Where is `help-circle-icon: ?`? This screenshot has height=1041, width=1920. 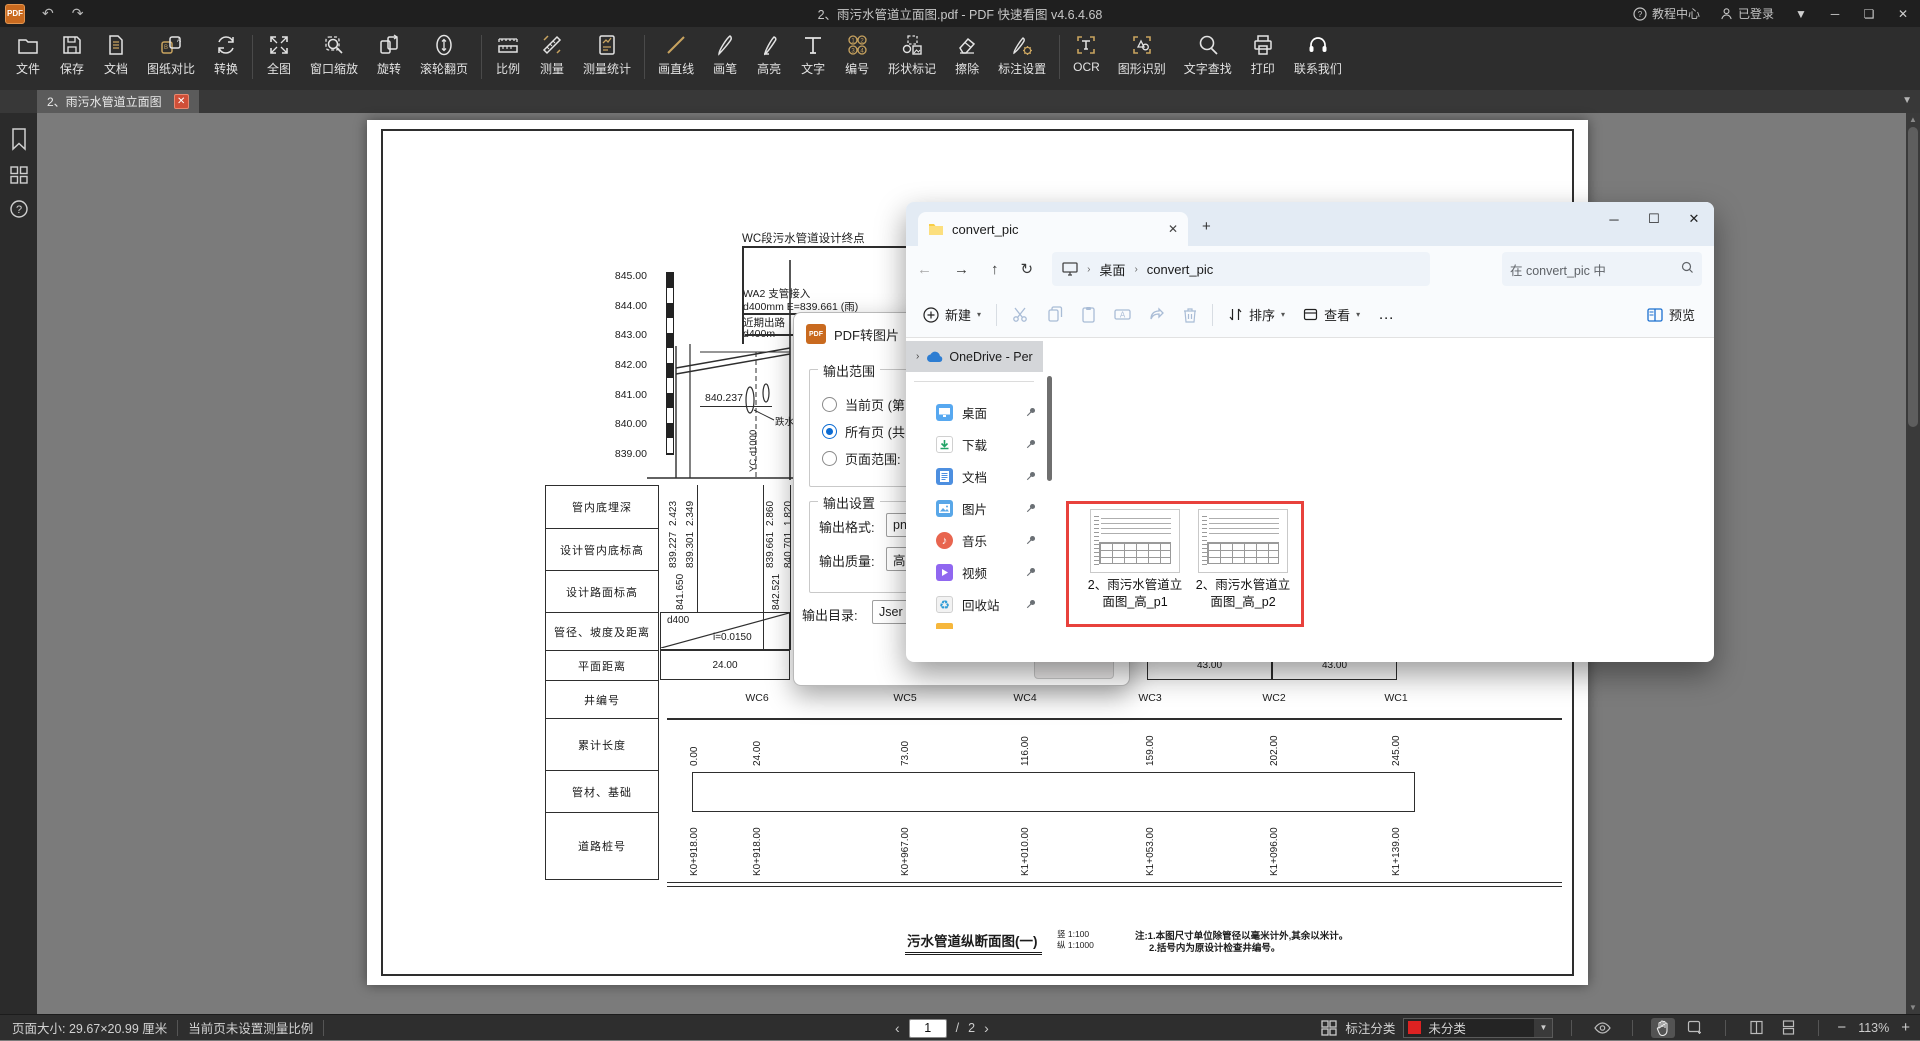
help-circle-icon: ? is located at coordinates (19, 209).